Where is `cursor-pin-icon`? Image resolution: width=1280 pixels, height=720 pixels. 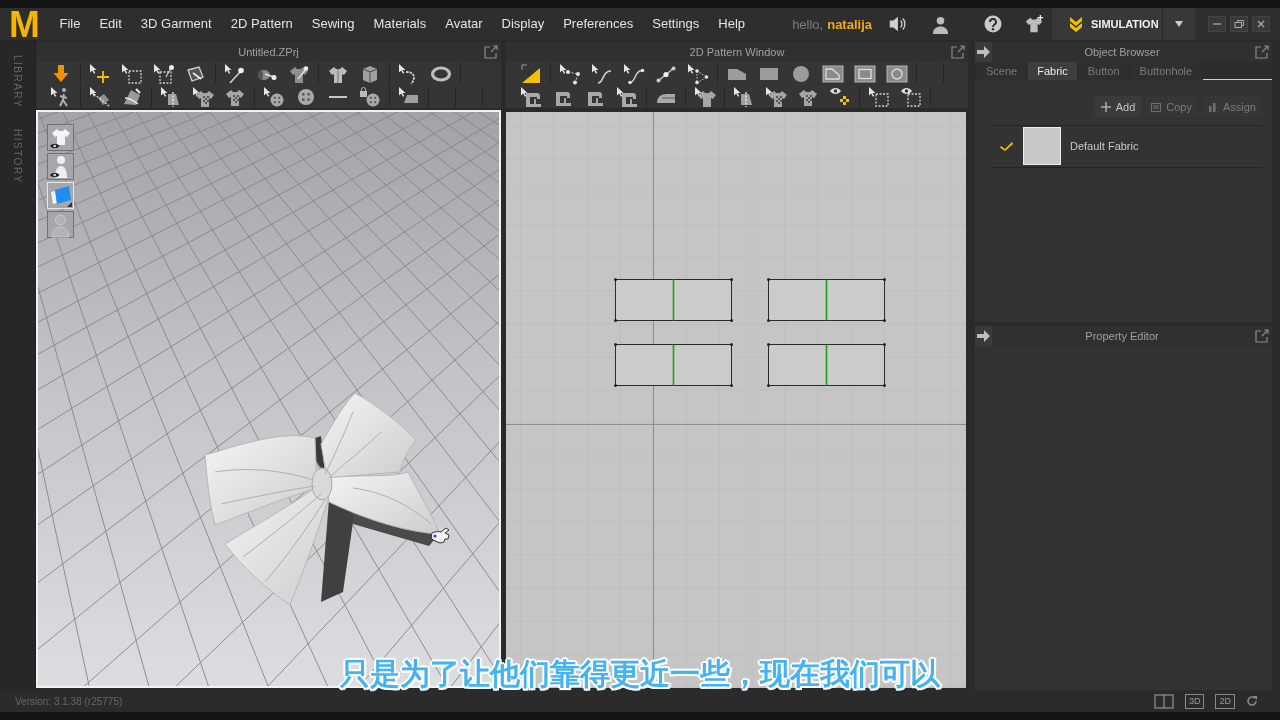 cursor-pin-icon is located at coordinates (235, 73).